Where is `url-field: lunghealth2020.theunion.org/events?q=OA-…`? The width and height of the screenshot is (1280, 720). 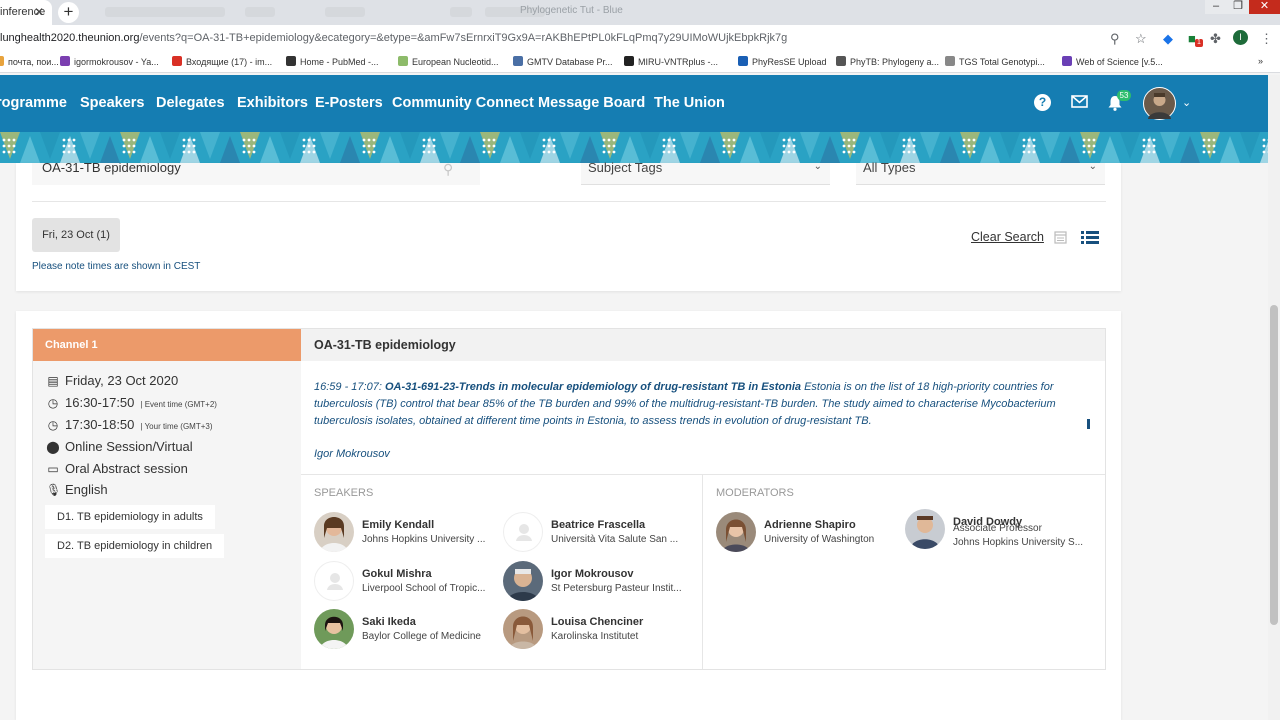 url-field: lunghealth2020.theunion.org/events?q=OA-… is located at coordinates (393, 38).